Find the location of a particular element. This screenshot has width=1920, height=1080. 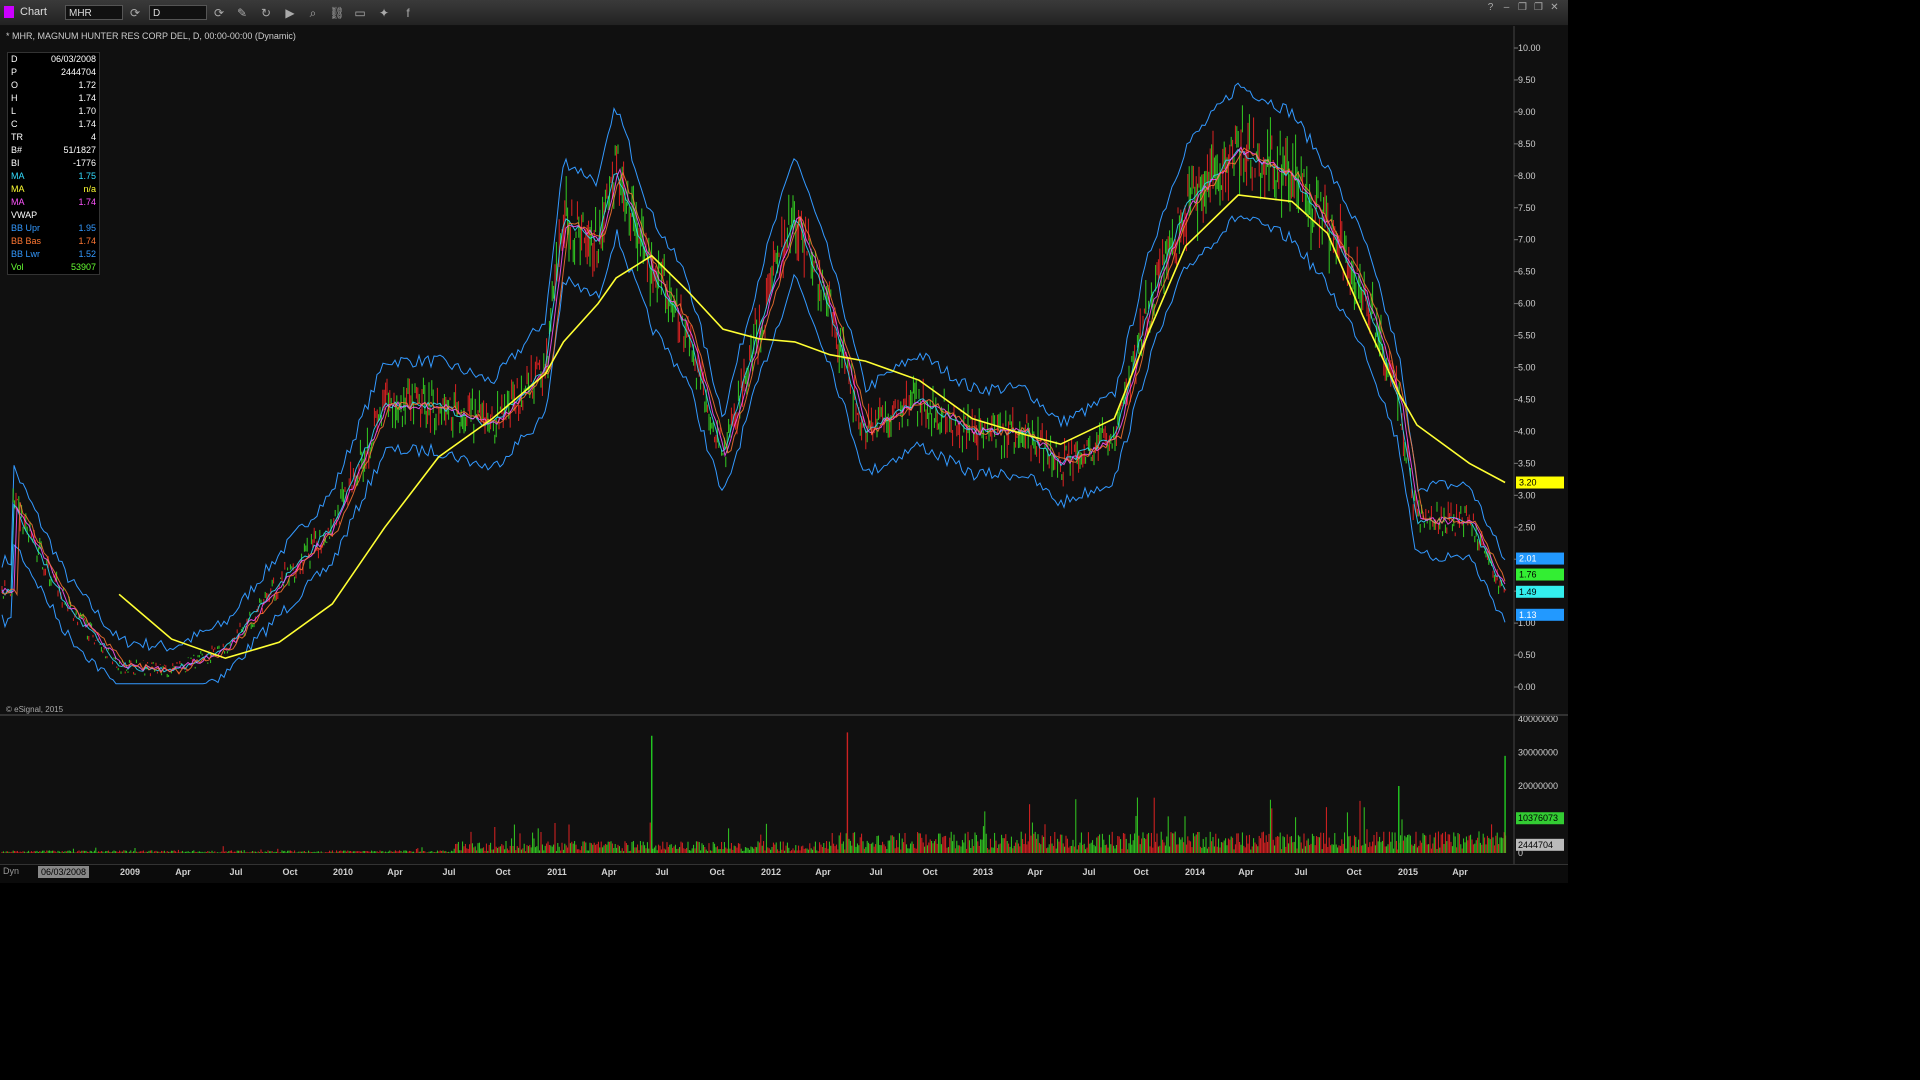

play-icon: ▶ is located at coordinates (290, 13).